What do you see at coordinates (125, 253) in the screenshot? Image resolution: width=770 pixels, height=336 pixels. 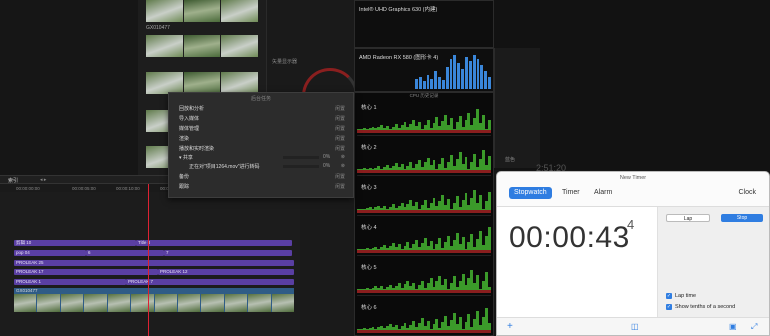 I see `title-clip: 6` at bounding box center [125, 253].